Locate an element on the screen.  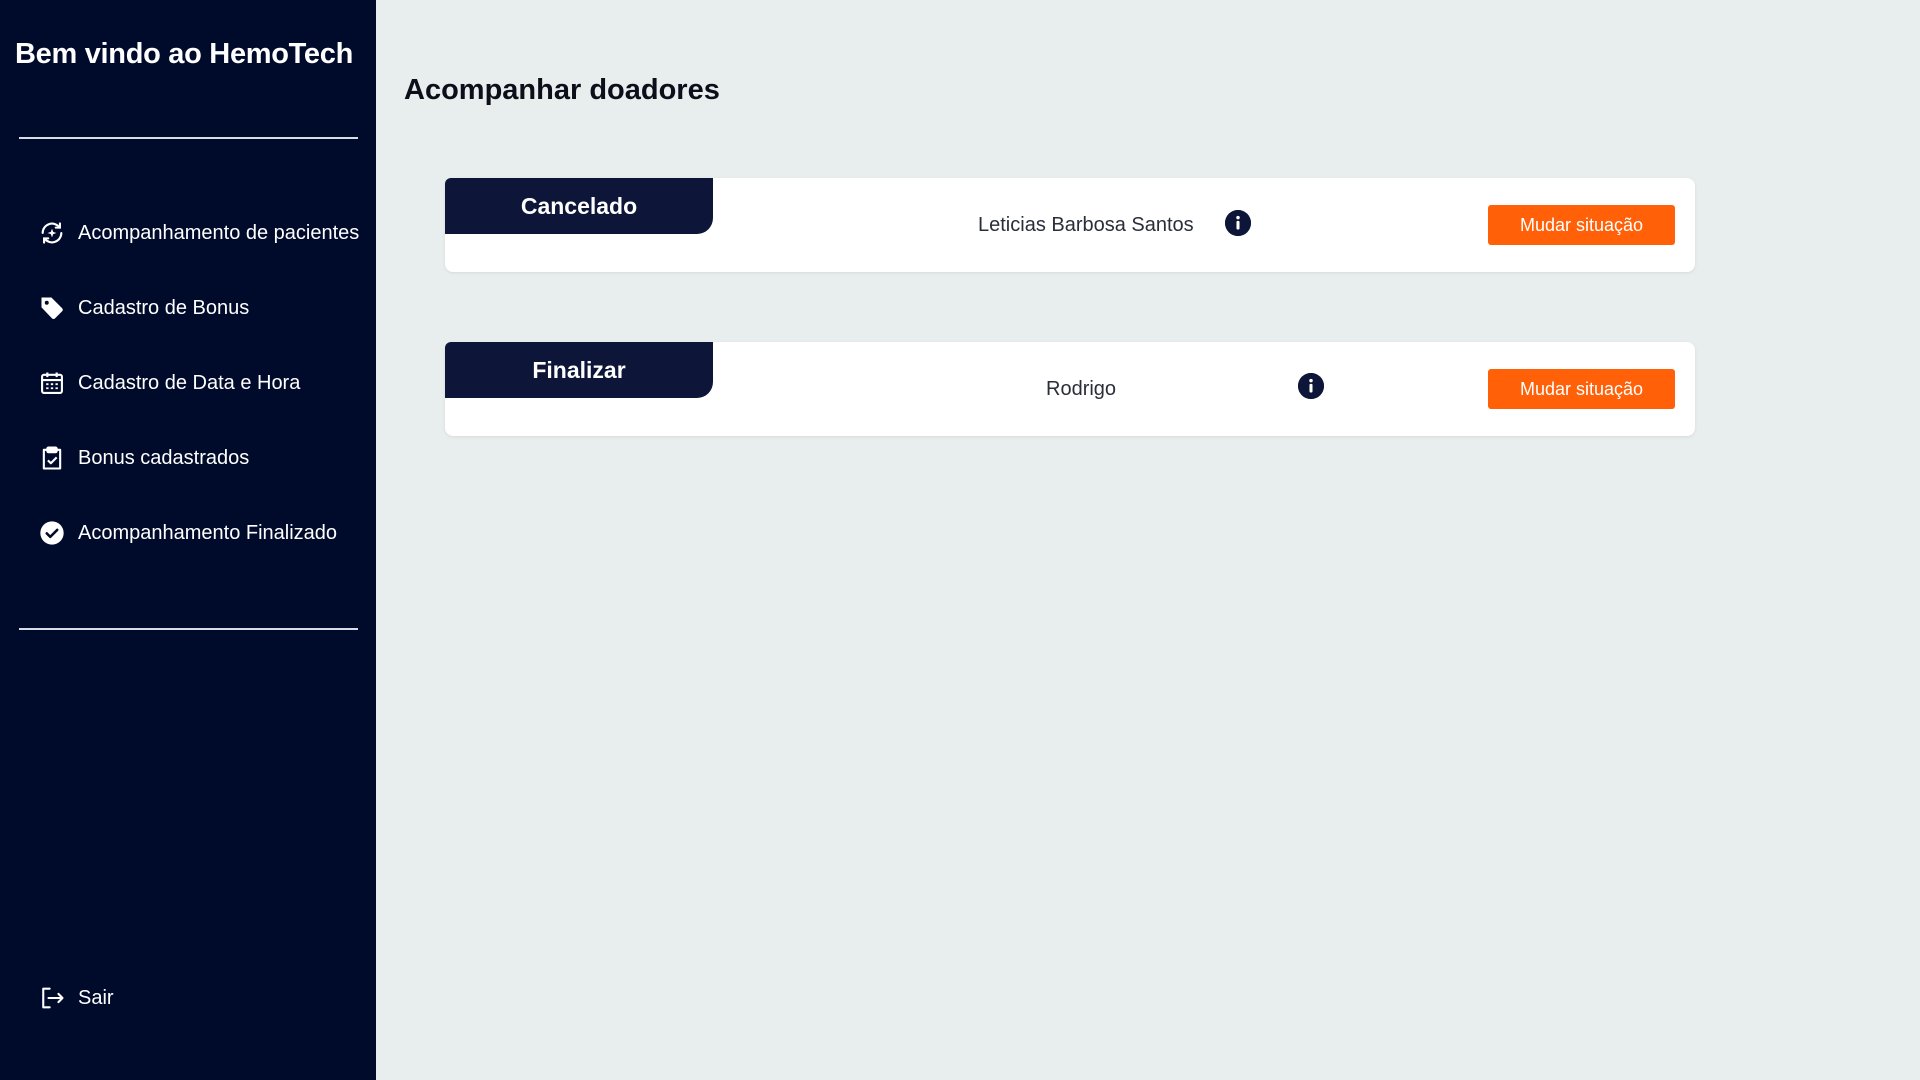
sidebar-item-acompanhamento-finalizado: Acompanhamento Finalizado is located at coordinates (187, 533).